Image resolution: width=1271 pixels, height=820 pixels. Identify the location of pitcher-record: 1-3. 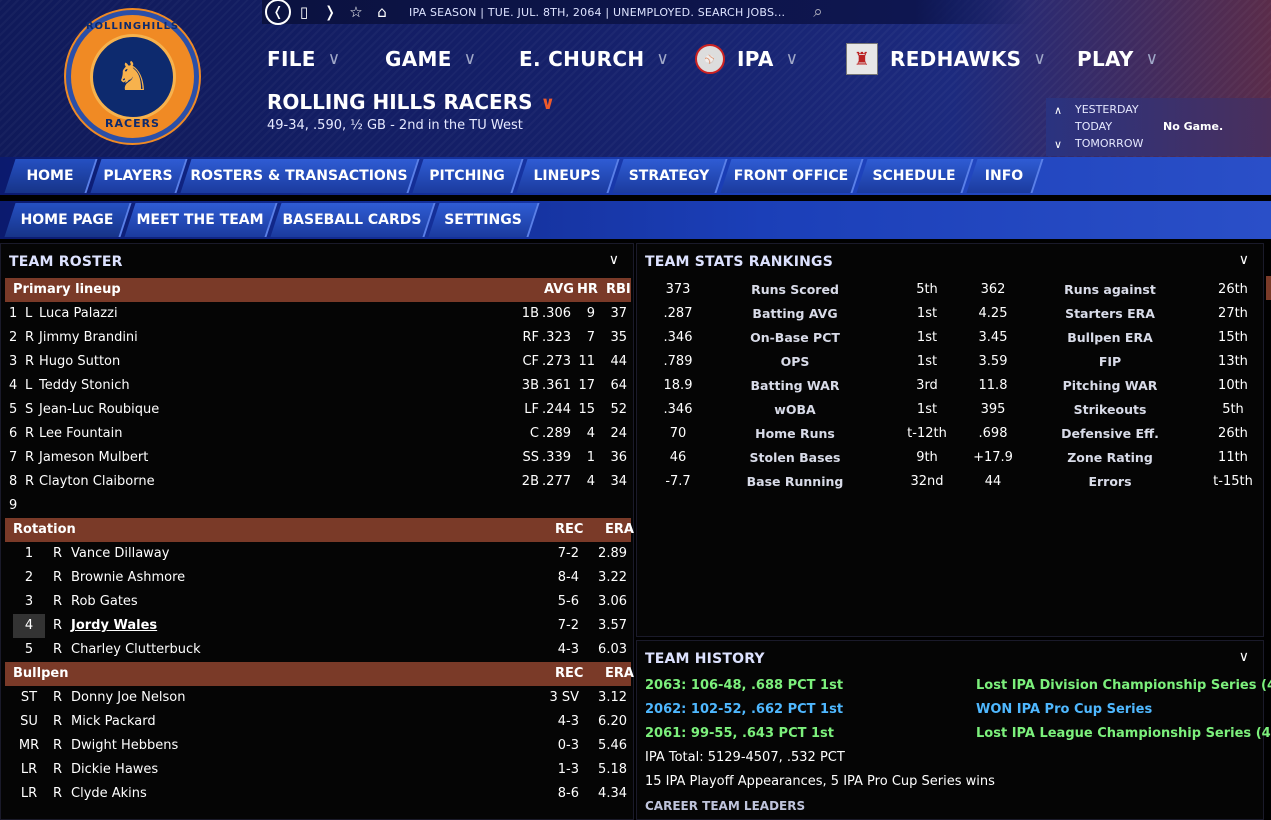
(568, 769).